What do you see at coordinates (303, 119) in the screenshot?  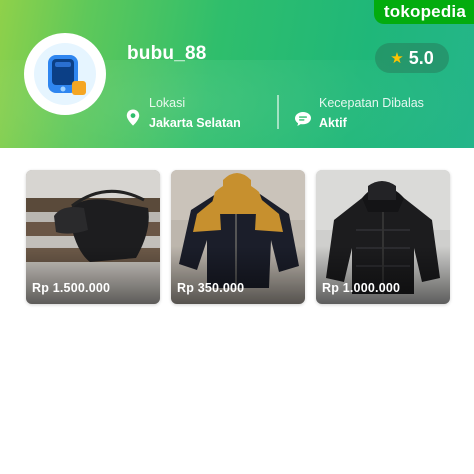 I see `chat-bubble-icon` at bounding box center [303, 119].